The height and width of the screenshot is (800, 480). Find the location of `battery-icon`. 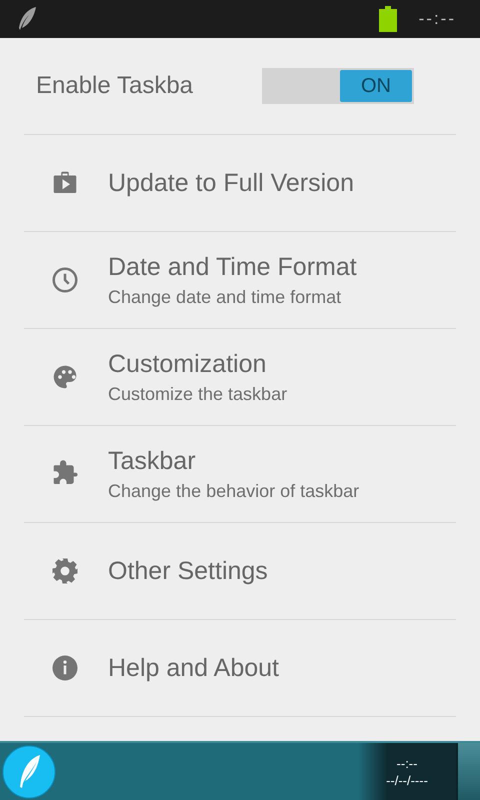

battery-icon is located at coordinates (387, 19).